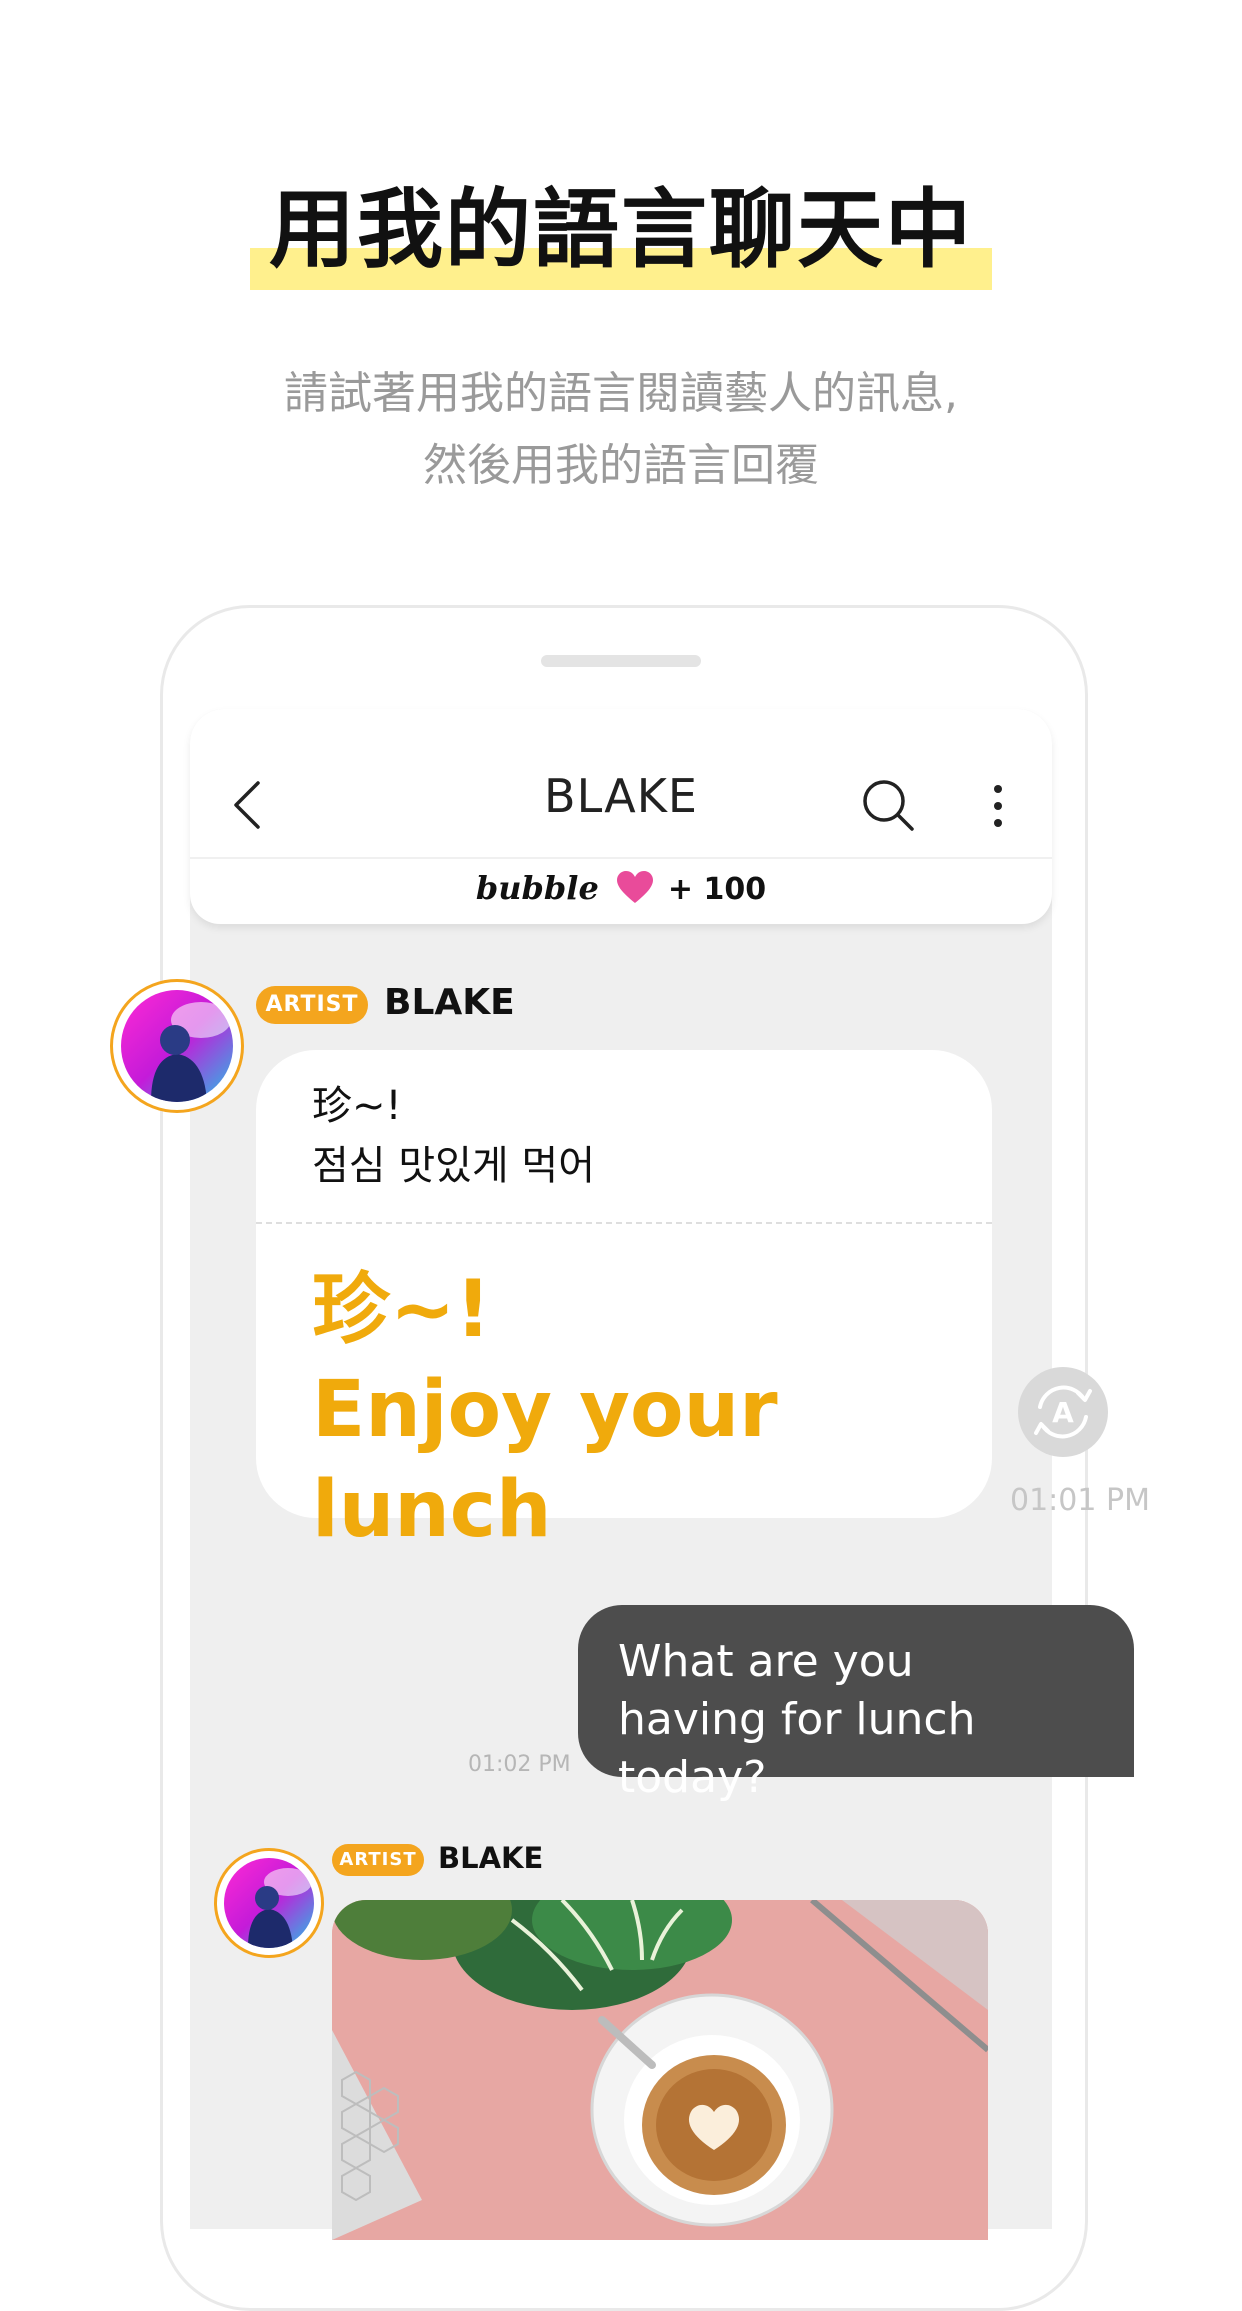 The image size is (1242, 2311). What do you see at coordinates (621, 465) in the screenshot?
I see `subtitle-line-2: 然後用我的語言回覆` at bounding box center [621, 465].